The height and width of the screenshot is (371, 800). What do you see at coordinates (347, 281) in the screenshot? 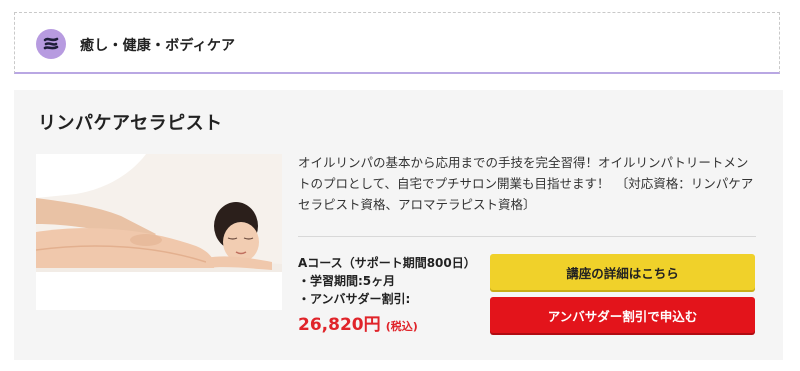
I see `study-period: ・学習期間:5ヶ月` at bounding box center [347, 281].